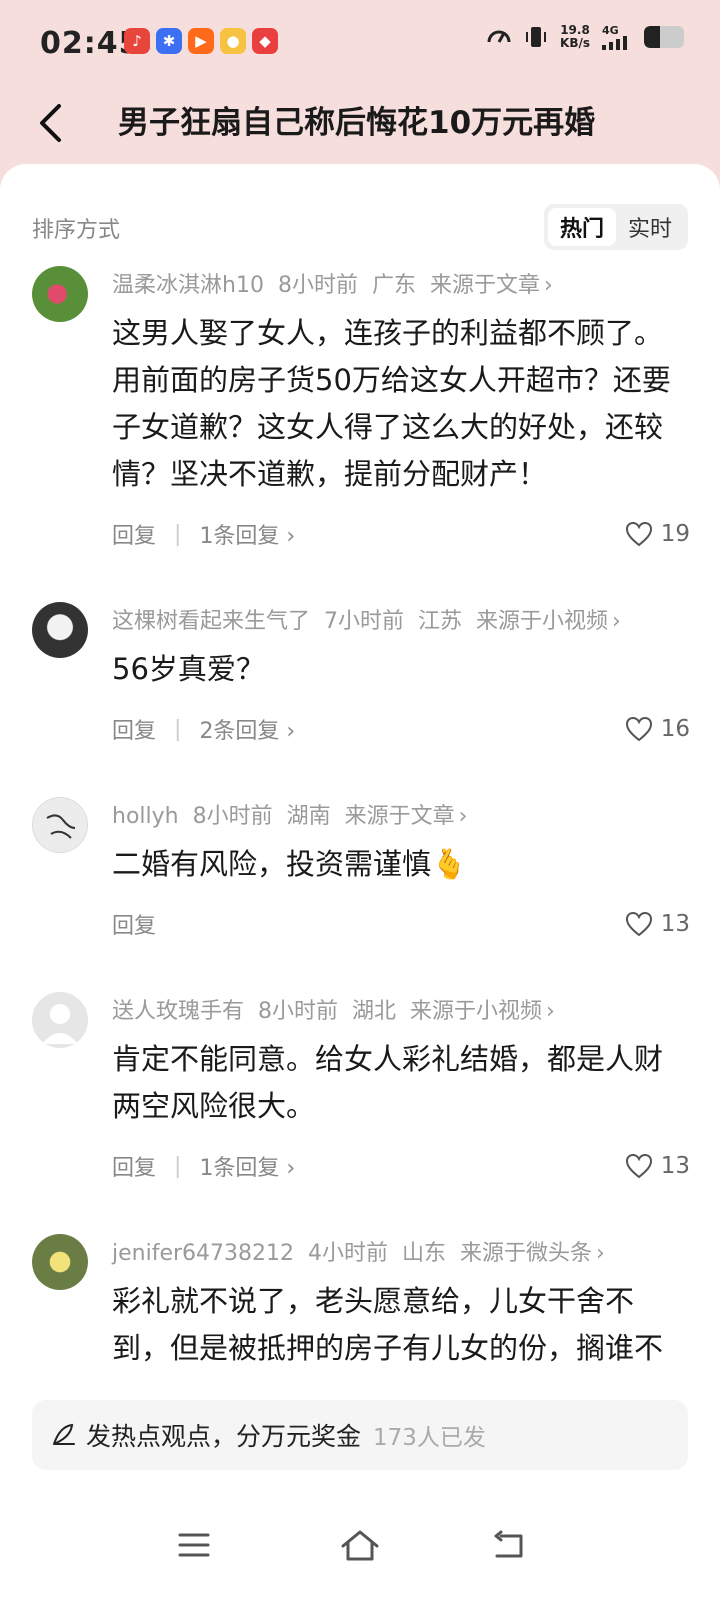  Describe the element at coordinates (374, 1011) in the screenshot. I see `comment-location: 湖北` at that location.